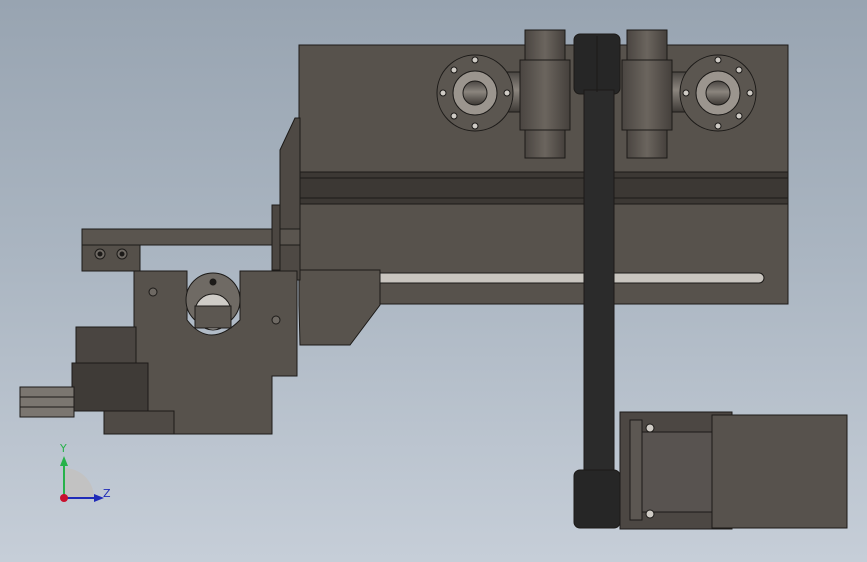 This screenshot has width=867, height=562. I want to click on vertical-plate, so click(290, 199).